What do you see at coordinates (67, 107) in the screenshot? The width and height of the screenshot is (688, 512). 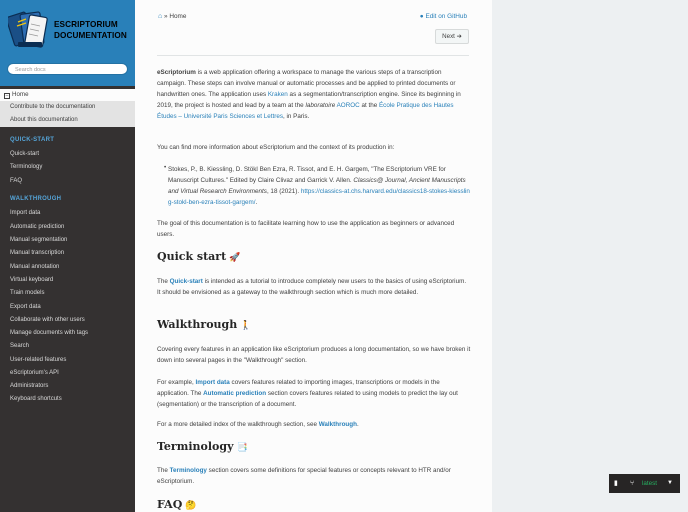 I see `sidebar-item-contribute: Contribute to the documentation` at bounding box center [67, 107].